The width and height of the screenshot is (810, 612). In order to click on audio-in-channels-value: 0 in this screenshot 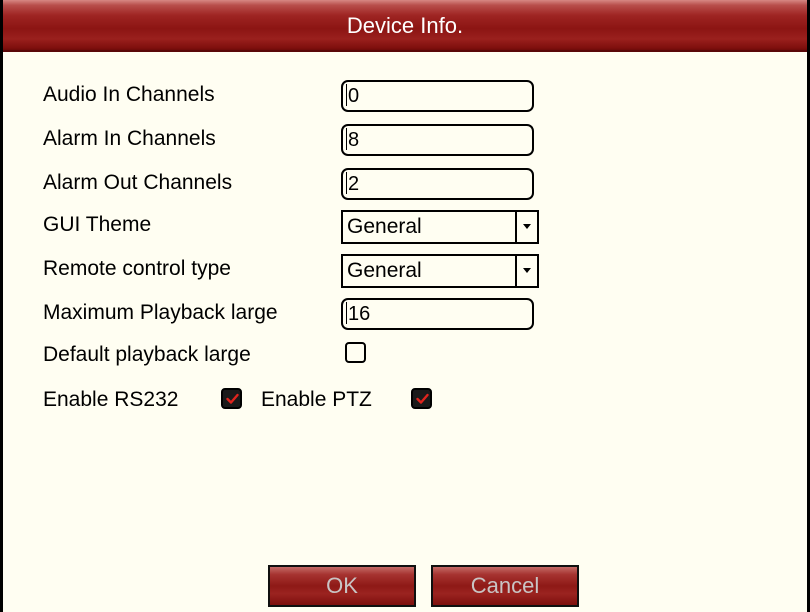, I will do `click(354, 96)`.